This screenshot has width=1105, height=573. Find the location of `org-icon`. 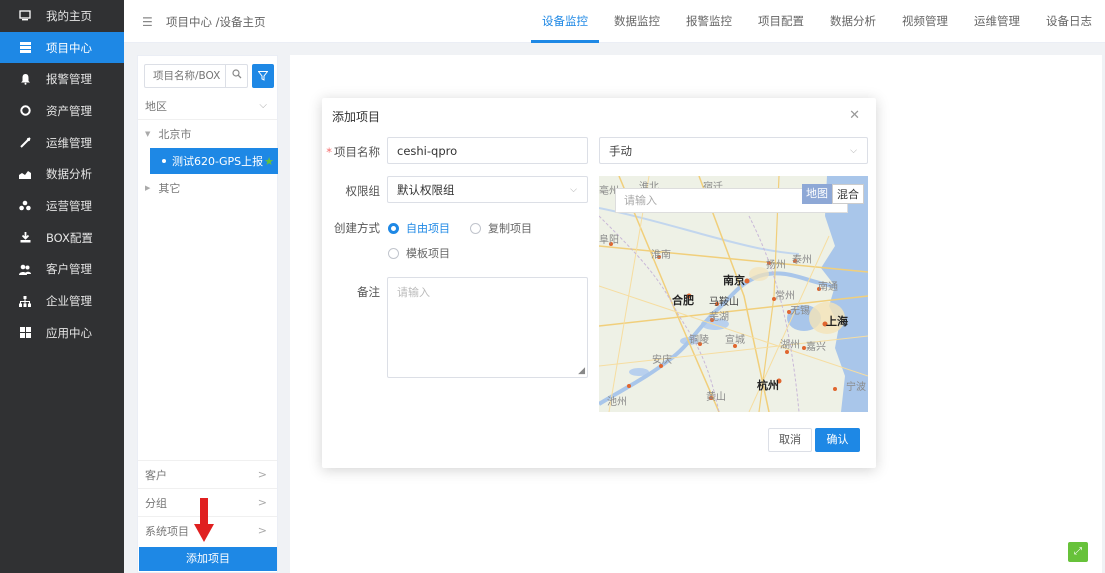

org-icon is located at coordinates (25, 301).